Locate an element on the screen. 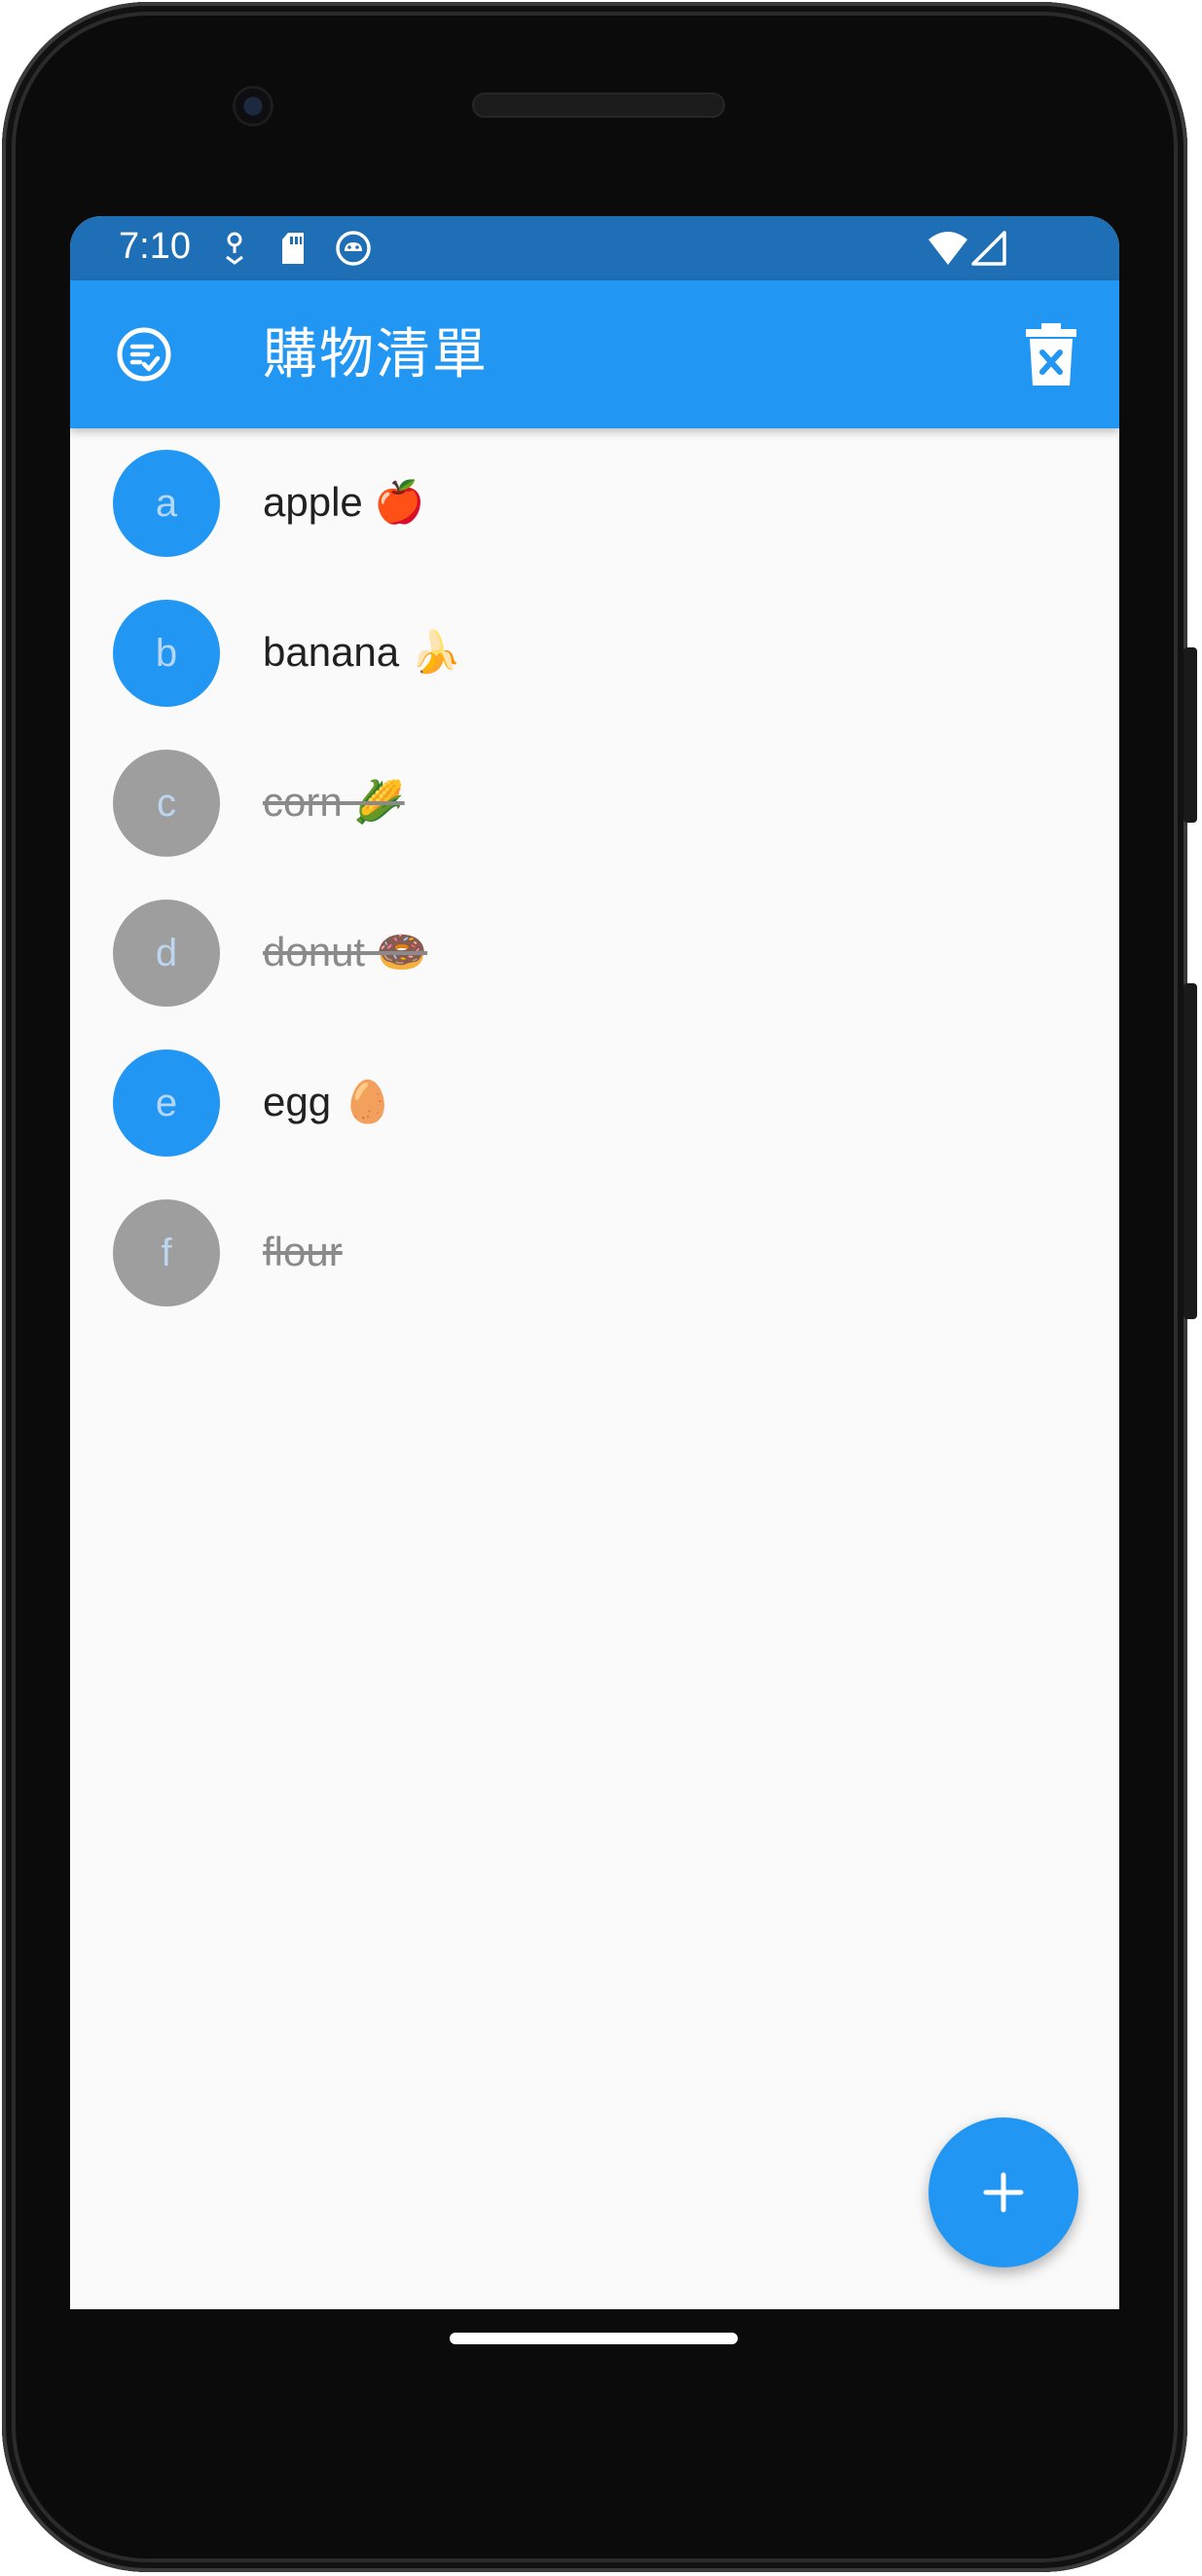 This screenshot has height=2576, width=1202. item-avatar: f is located at coordinates (166, 1252).